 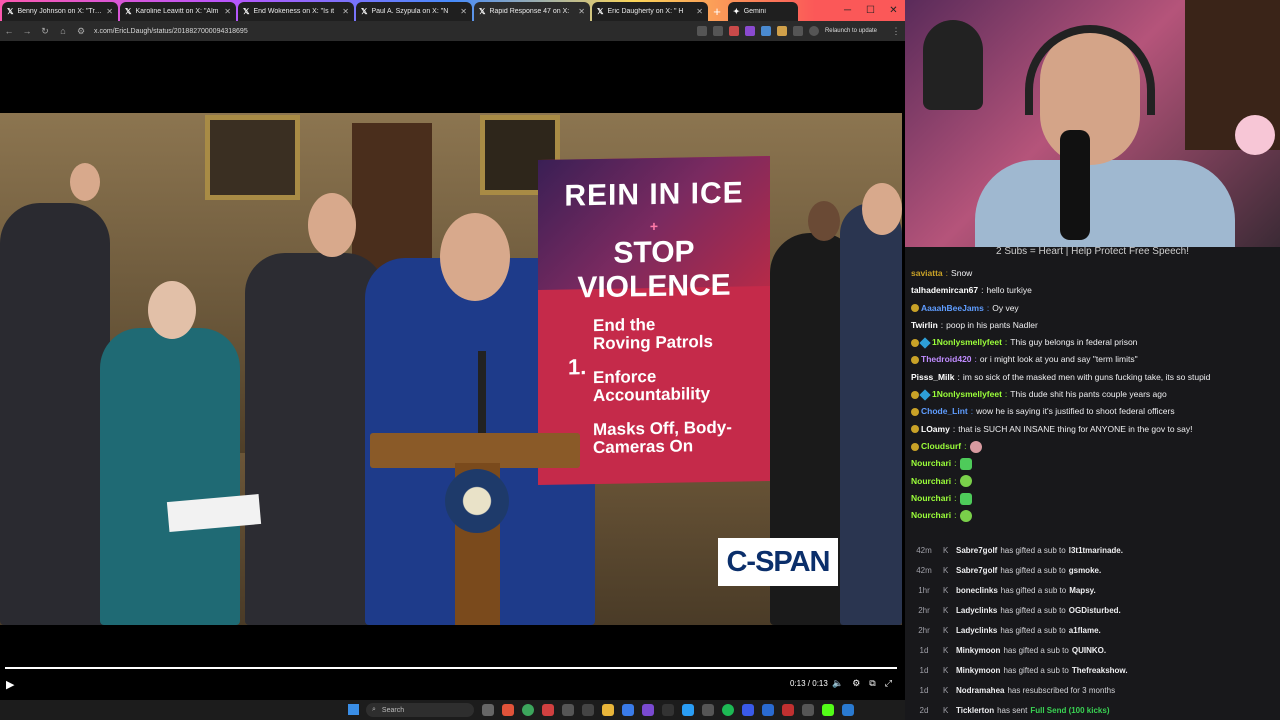 I want to click on maximize-icon: ☐, so click(x=870, y=10).